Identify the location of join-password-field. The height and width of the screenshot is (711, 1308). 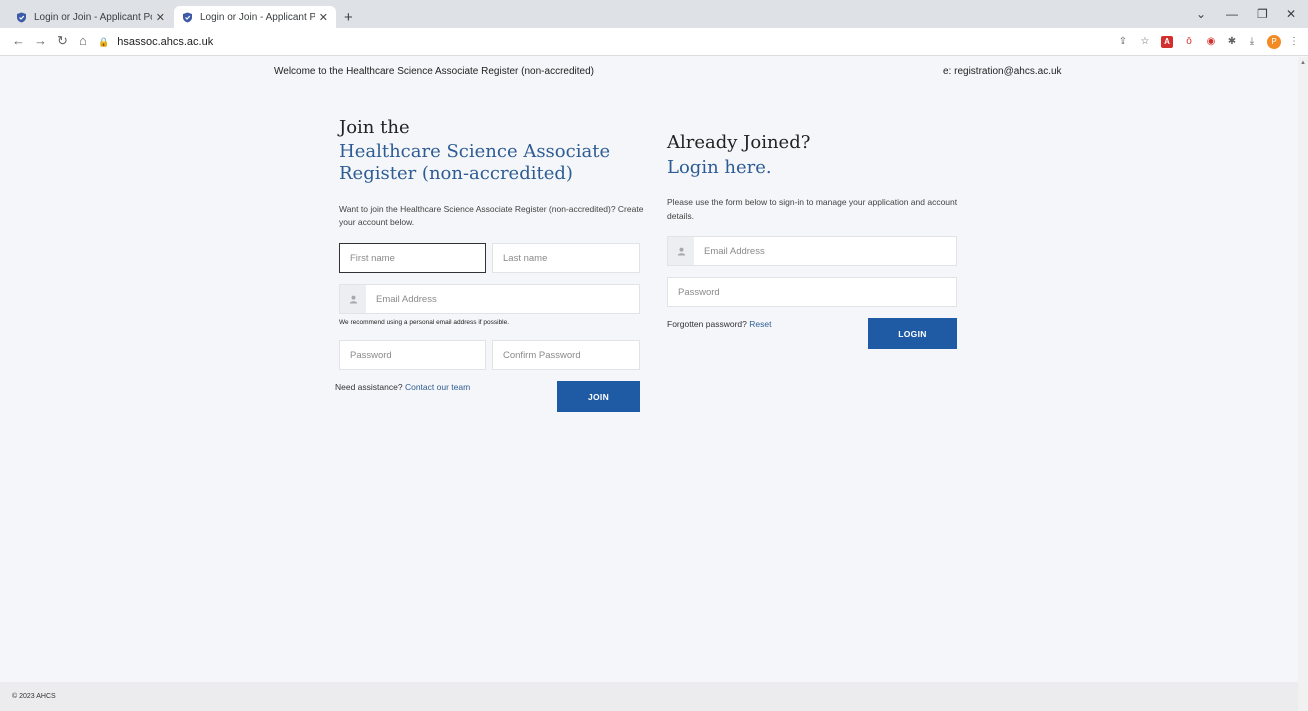
(412, 355).